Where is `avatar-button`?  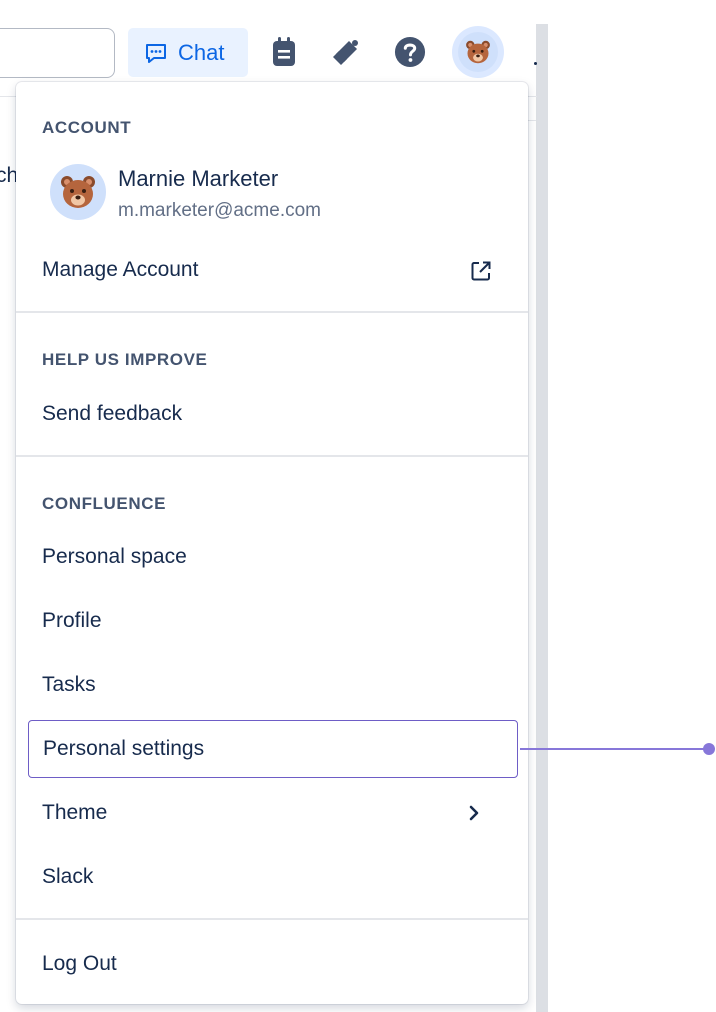
avatar-button is located at coordinates (478, 52).